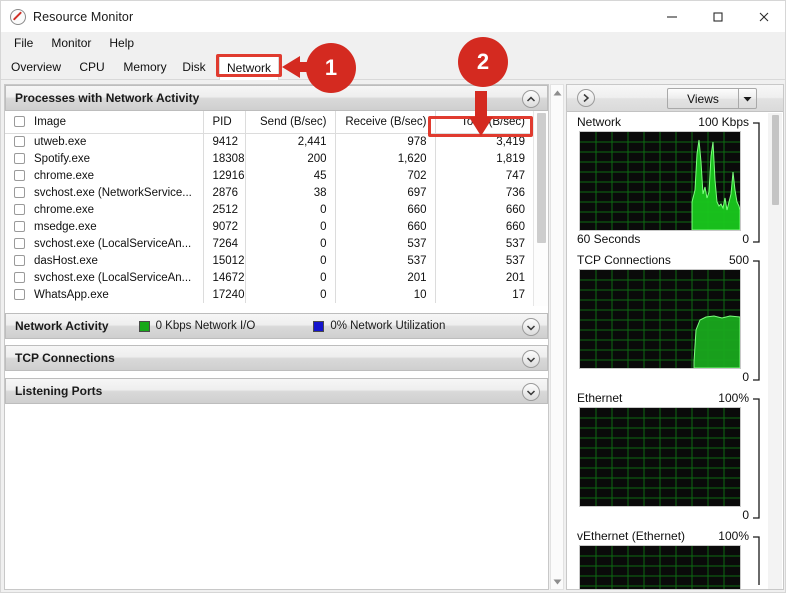 The width and height of the screenshot is (786, 593). I want to click on cell-receive: 660, so click(385, 226).